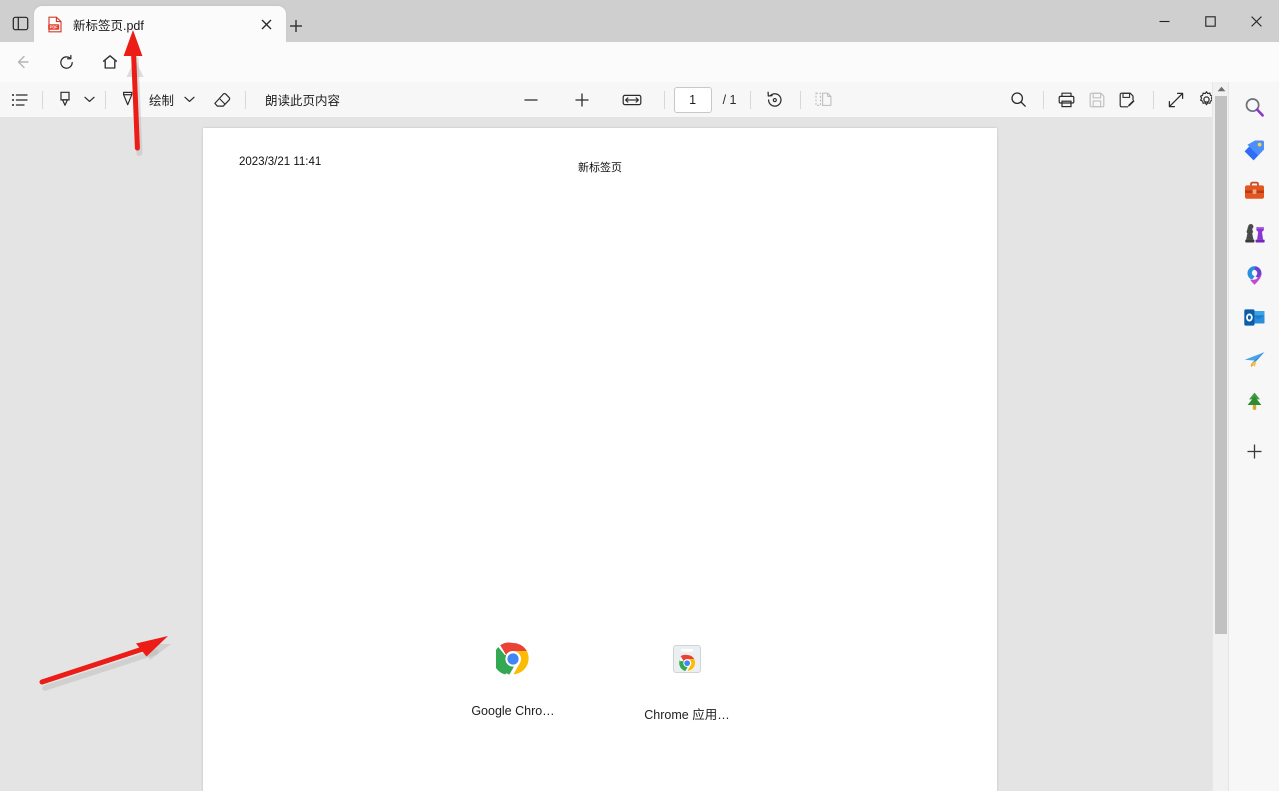 This screenshot has width=1279, height=791. I want to click on search-in-document-button, so click(1018, 100).